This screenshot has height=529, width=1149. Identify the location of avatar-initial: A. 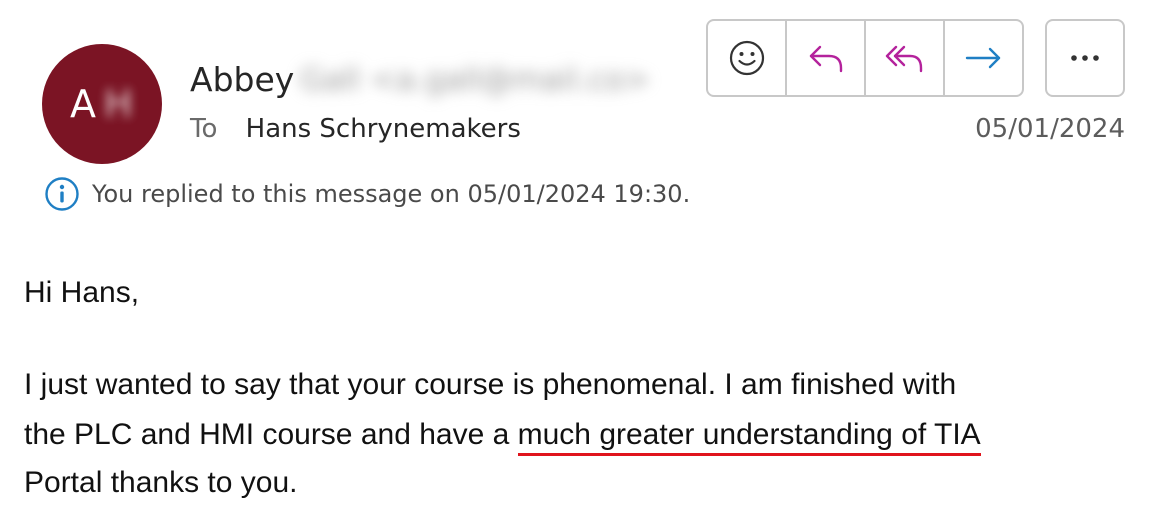
(83, 104).